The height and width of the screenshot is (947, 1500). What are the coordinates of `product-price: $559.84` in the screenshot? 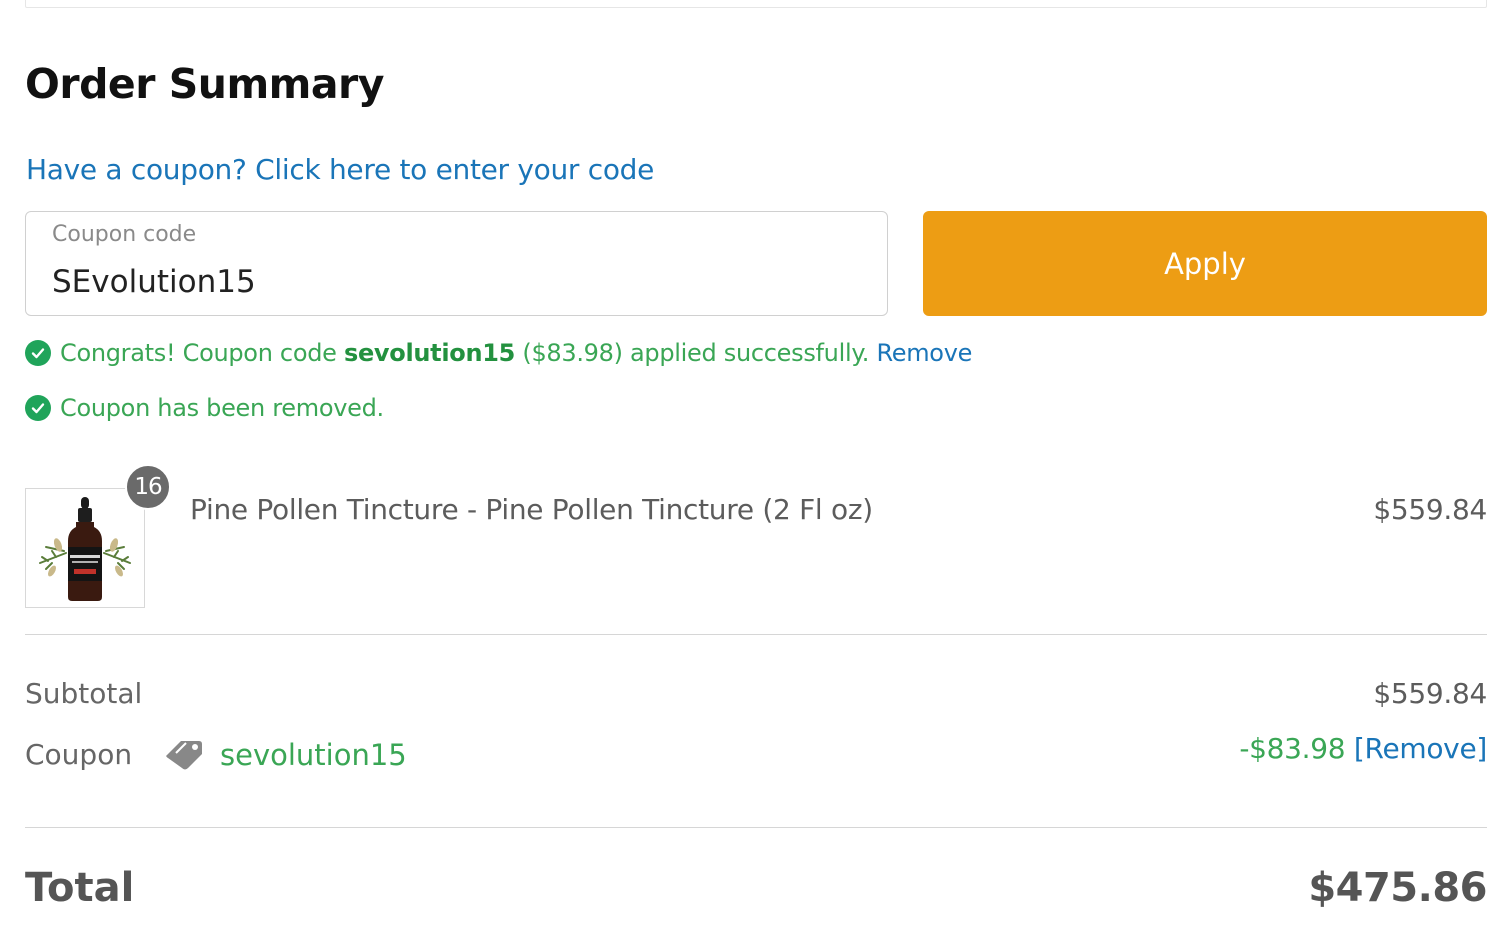 It's located at (1430, 509).